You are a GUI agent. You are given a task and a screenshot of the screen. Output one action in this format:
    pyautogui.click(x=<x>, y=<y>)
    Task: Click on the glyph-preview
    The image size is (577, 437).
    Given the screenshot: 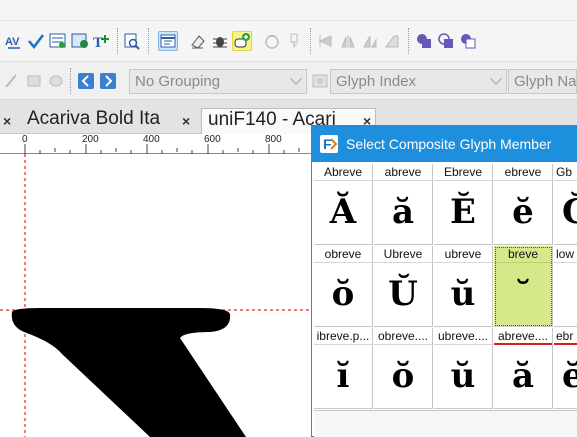 What is the action you would take?
    pyautogui.click(x=565, y=294)
    